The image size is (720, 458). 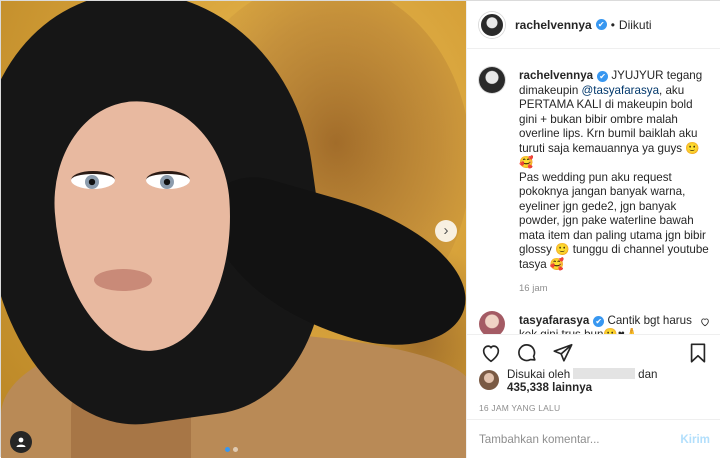 What do you see at coordinates (554, 320) in the screenshot?
I see `comment-username: tasyafarasya` at bounding box center [554, 320].